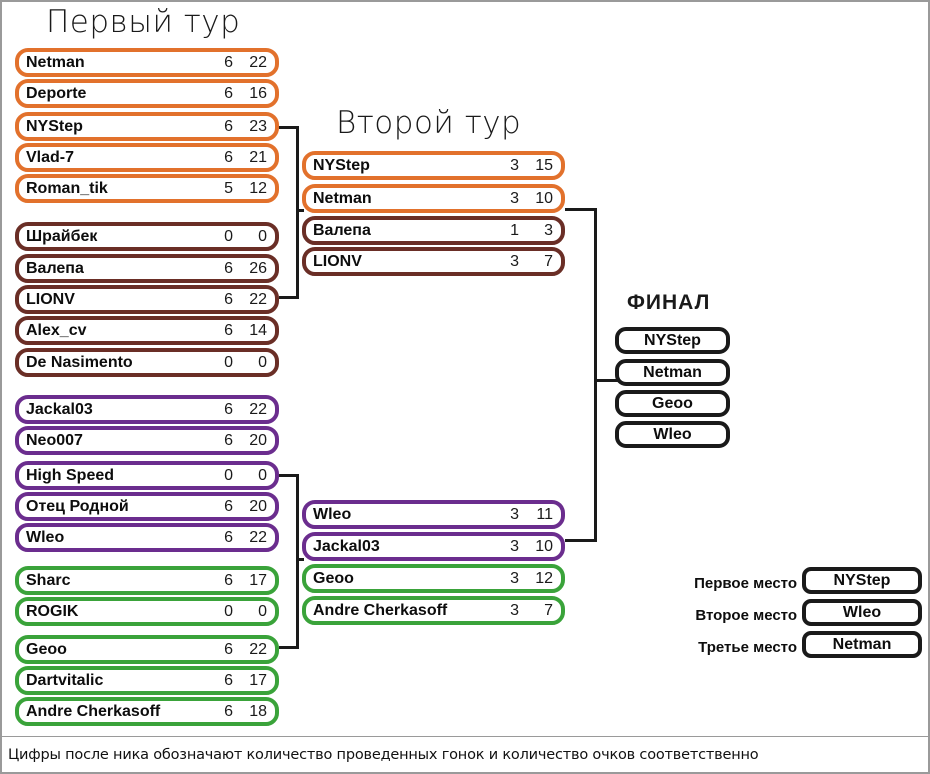 This screenshot has width=930, height=774. Describe the element at coordinates (143, 22) in the screenshot. I see `round1-title: Первый тур` at that location.